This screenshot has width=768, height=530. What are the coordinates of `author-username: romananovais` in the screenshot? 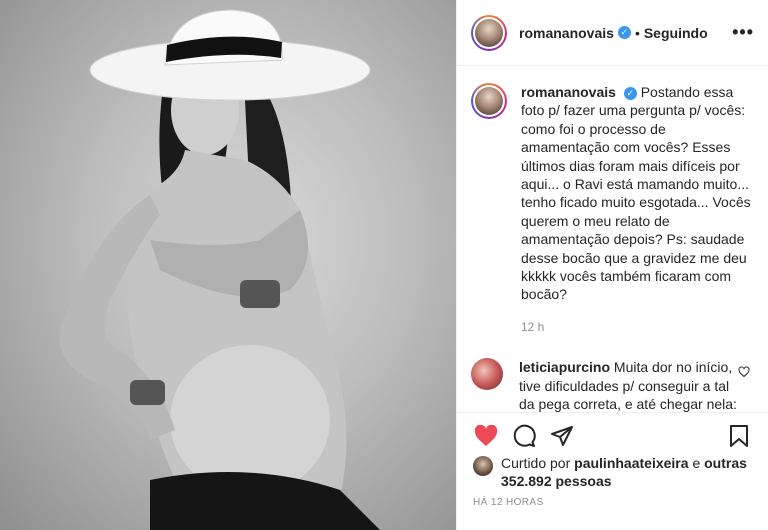 It's located at (566, 33).